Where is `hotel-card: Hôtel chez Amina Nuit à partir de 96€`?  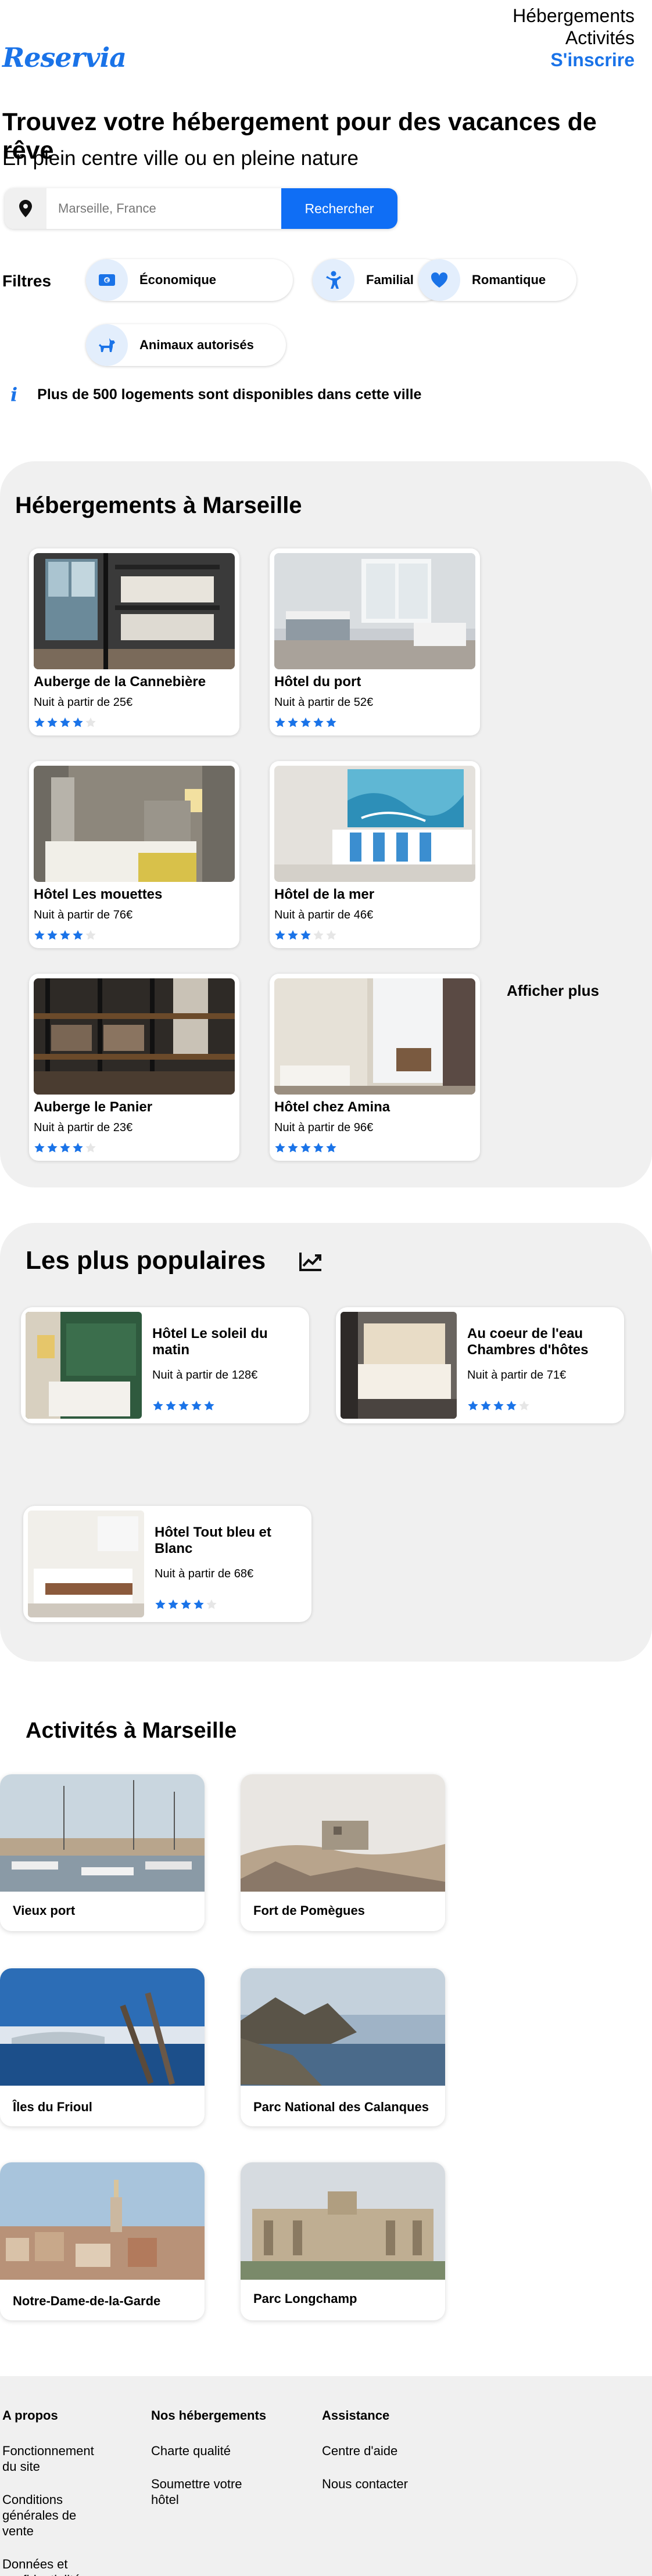 hotel-card: Hôtel chez Amina Nuit à partir de 96€ is located at coordinates (375, 1067).